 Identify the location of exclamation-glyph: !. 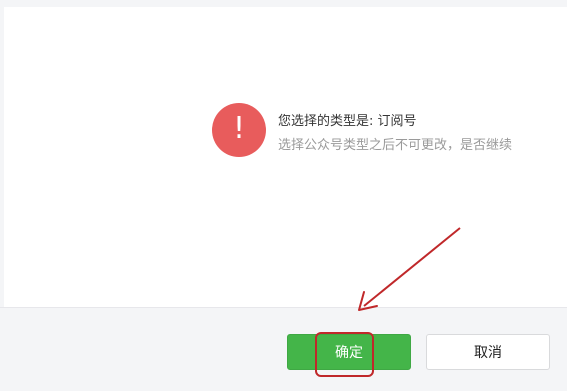
(239, 128).